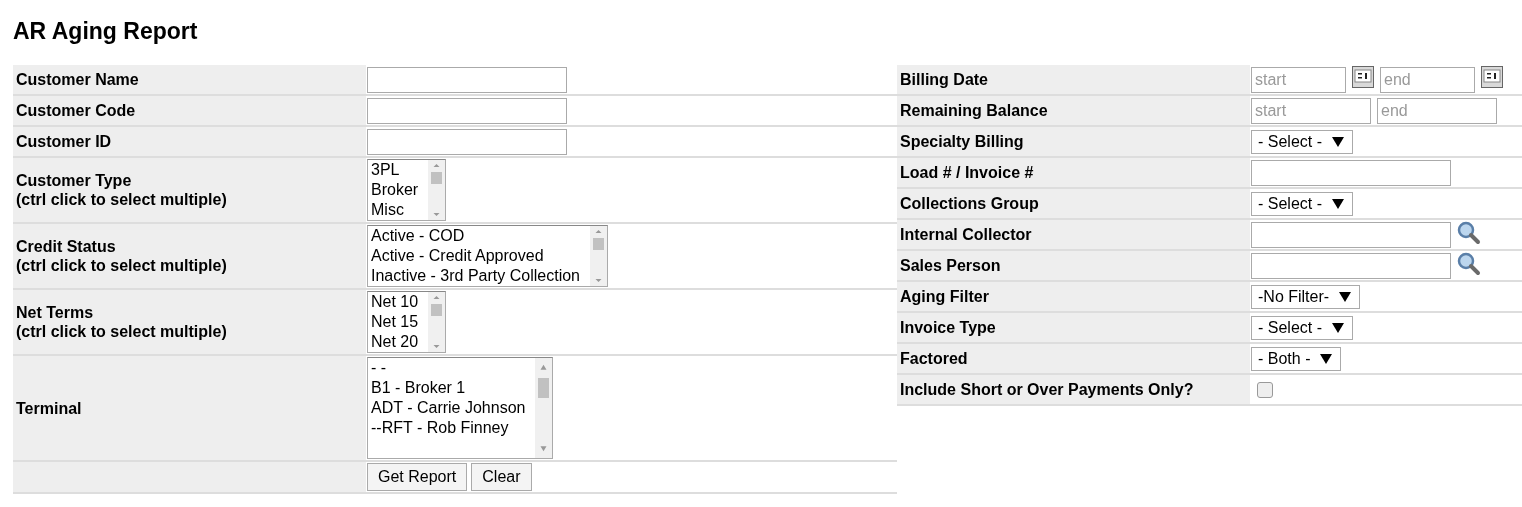  I want to click on field-label: Customer Code, so click(76, 110).